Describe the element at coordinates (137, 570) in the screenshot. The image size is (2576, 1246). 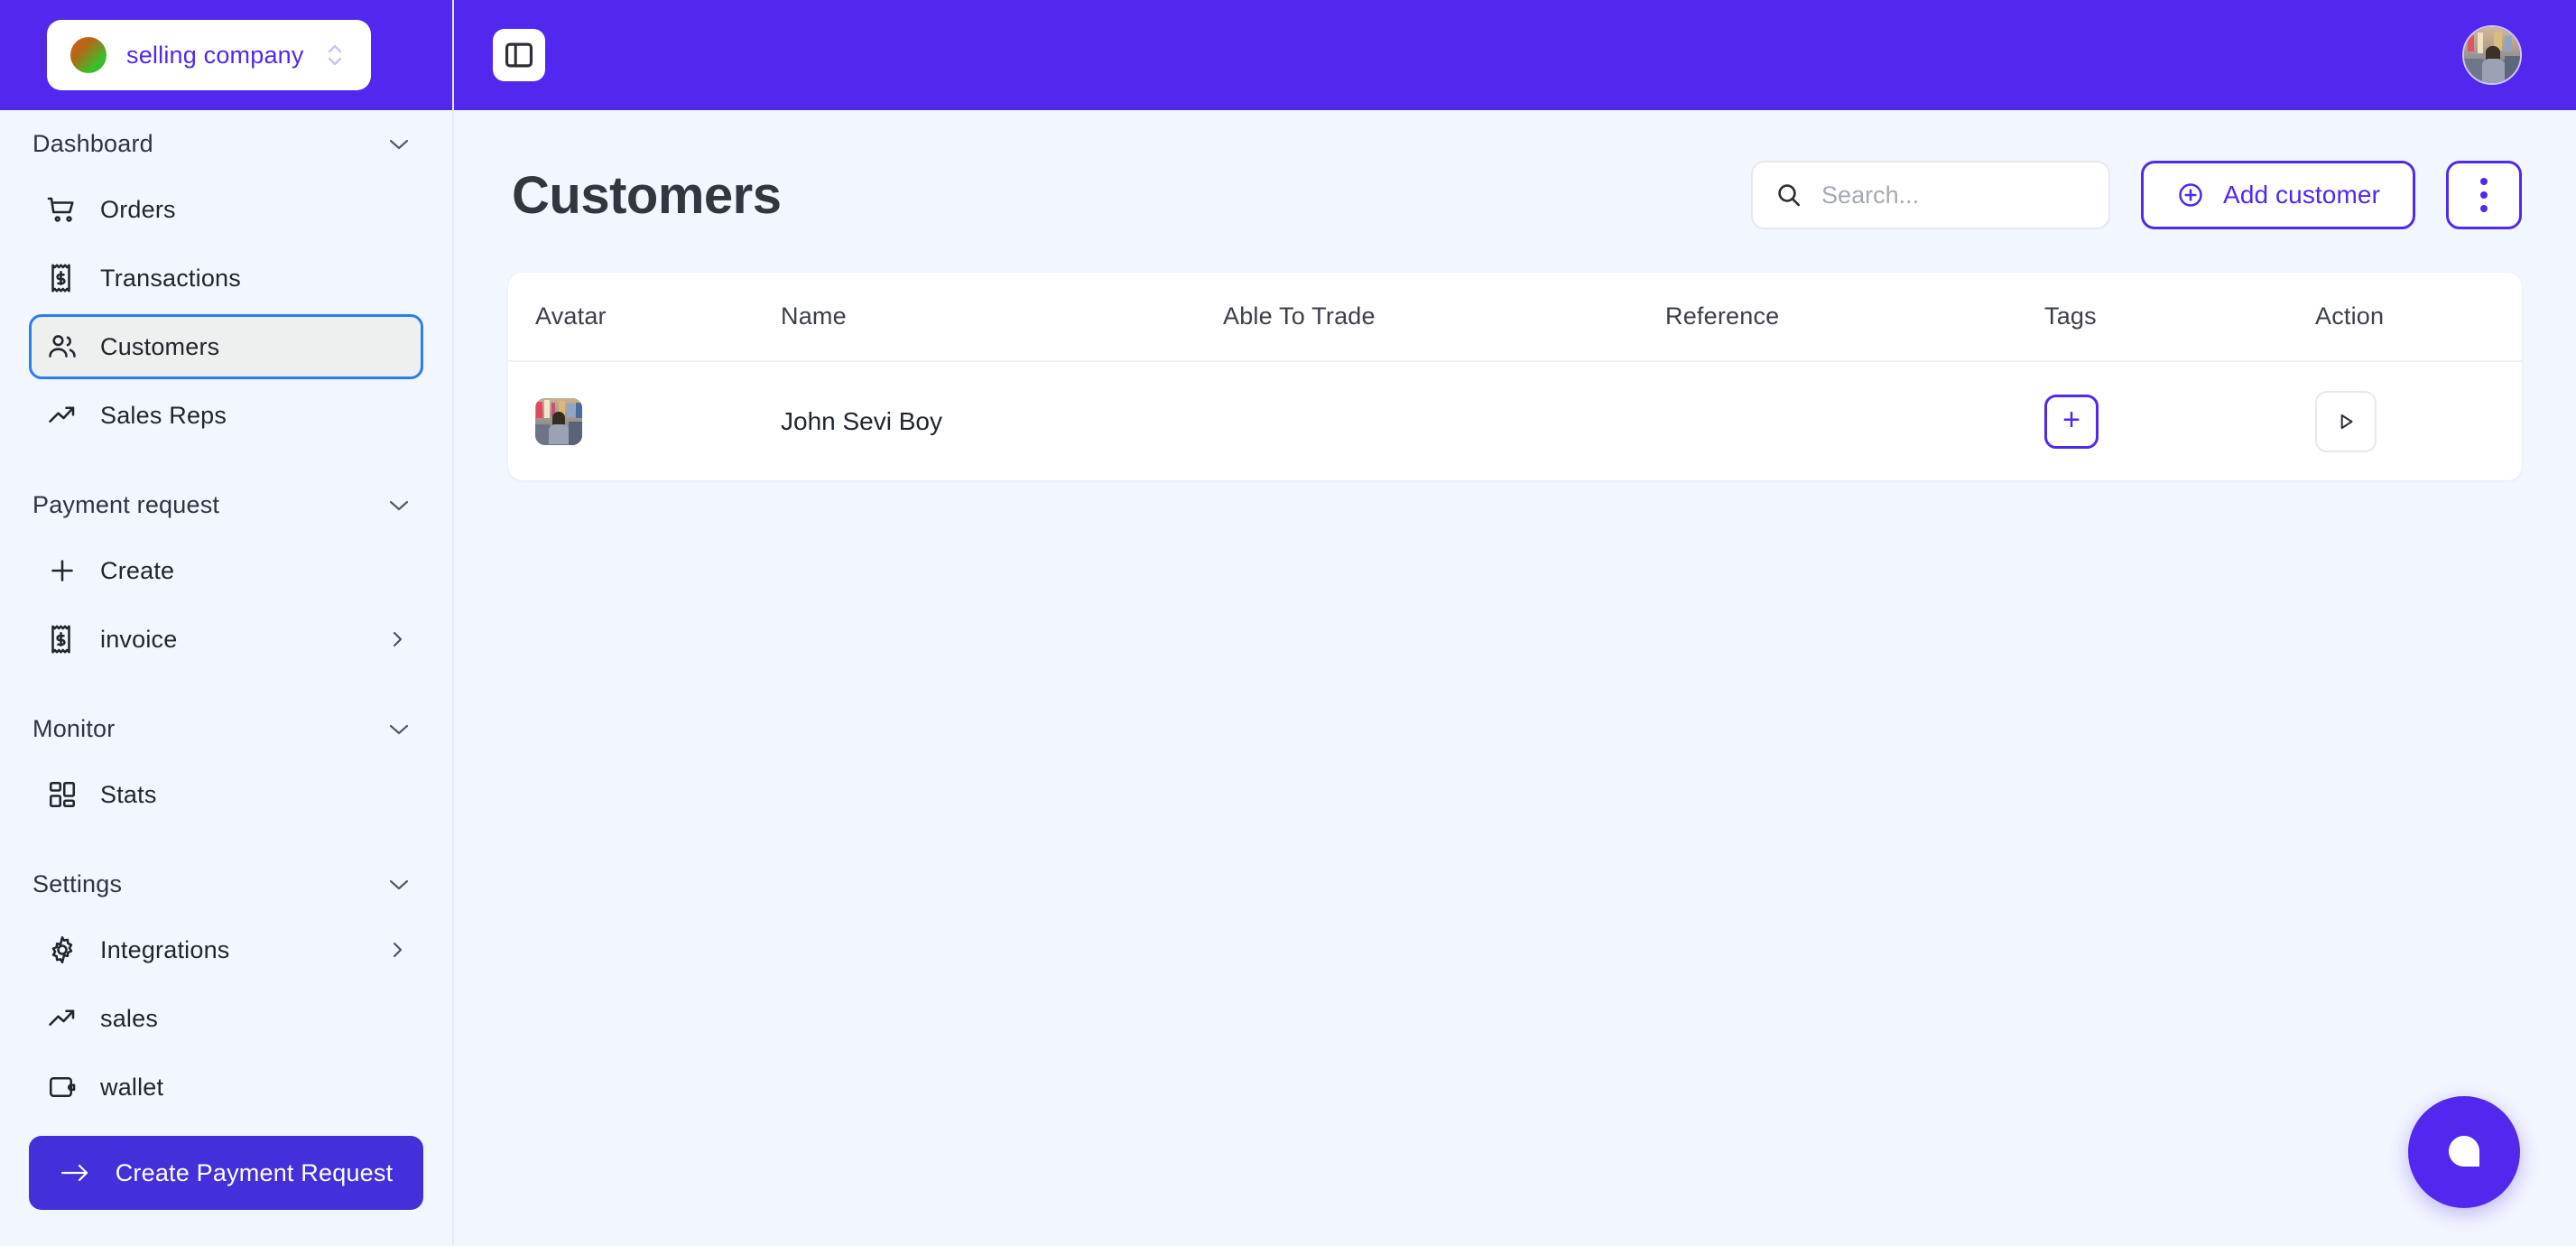
I see `sidebar-item-label: Create` at that location.